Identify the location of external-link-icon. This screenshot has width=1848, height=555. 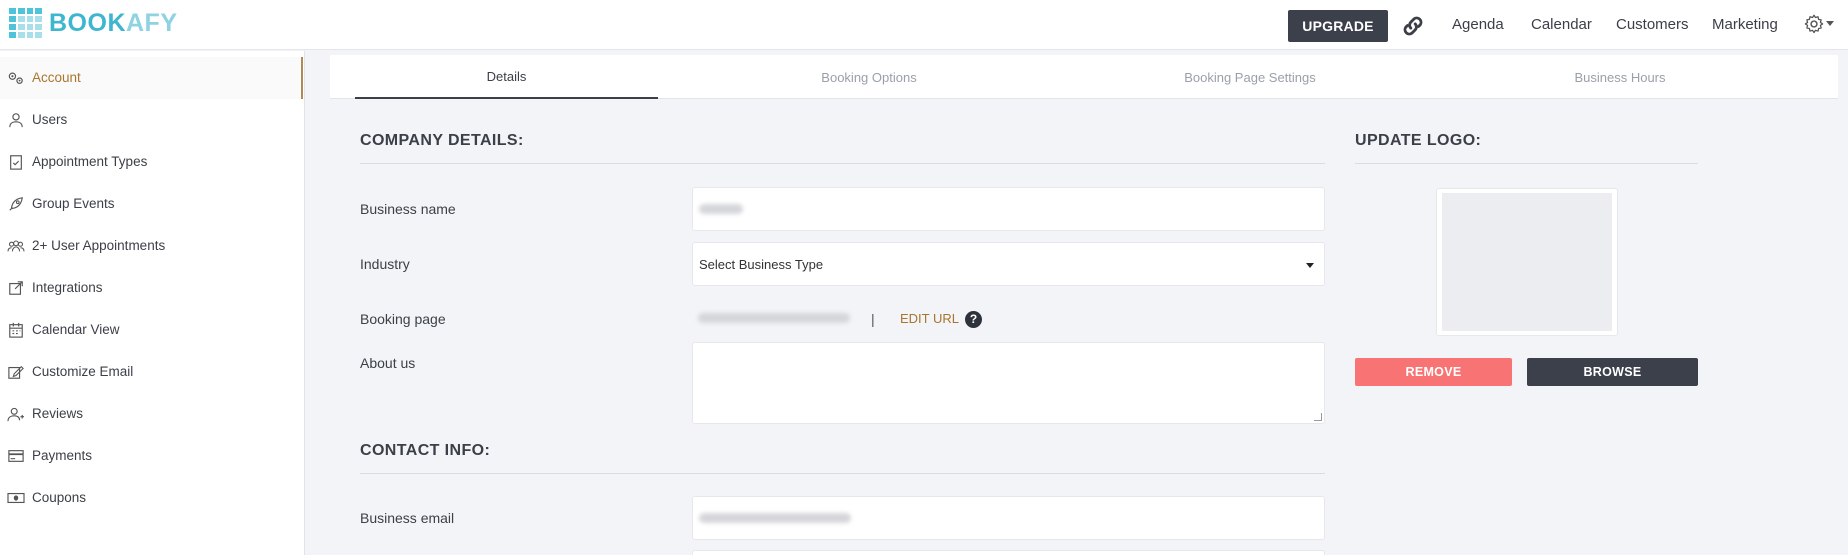
(16, 288).